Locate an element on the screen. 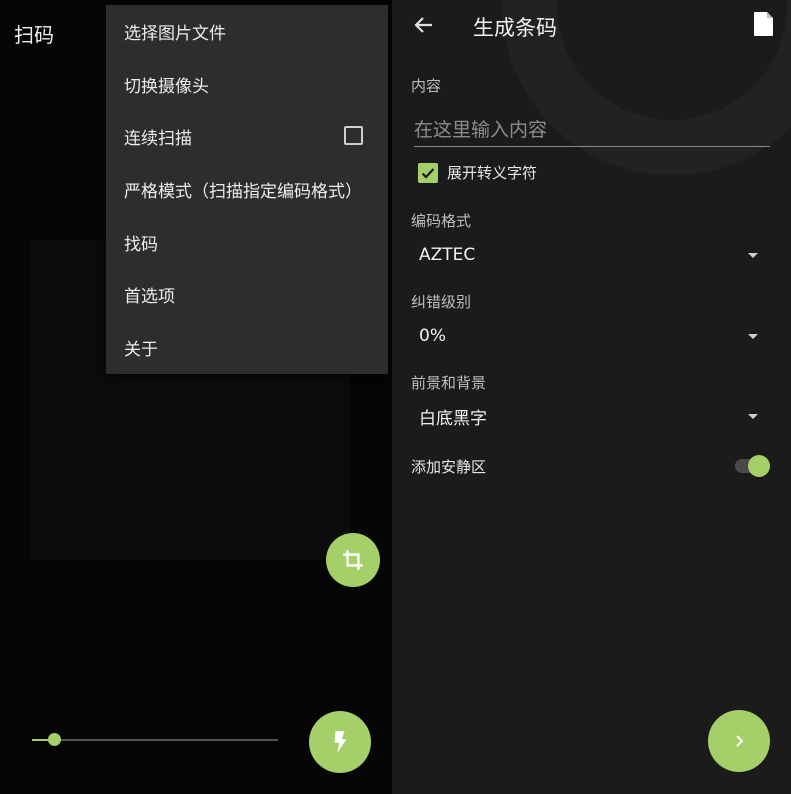 The image size is (791, 794). file-icon is located at coordinates (763, 24).